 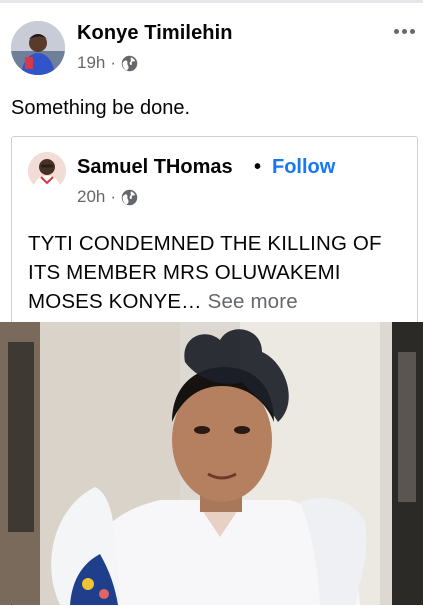 What do you see at coordinates (107, 197) in the screenshot?
I see `shared-post-meta: 20h ·` at bounding box center [107, 197].